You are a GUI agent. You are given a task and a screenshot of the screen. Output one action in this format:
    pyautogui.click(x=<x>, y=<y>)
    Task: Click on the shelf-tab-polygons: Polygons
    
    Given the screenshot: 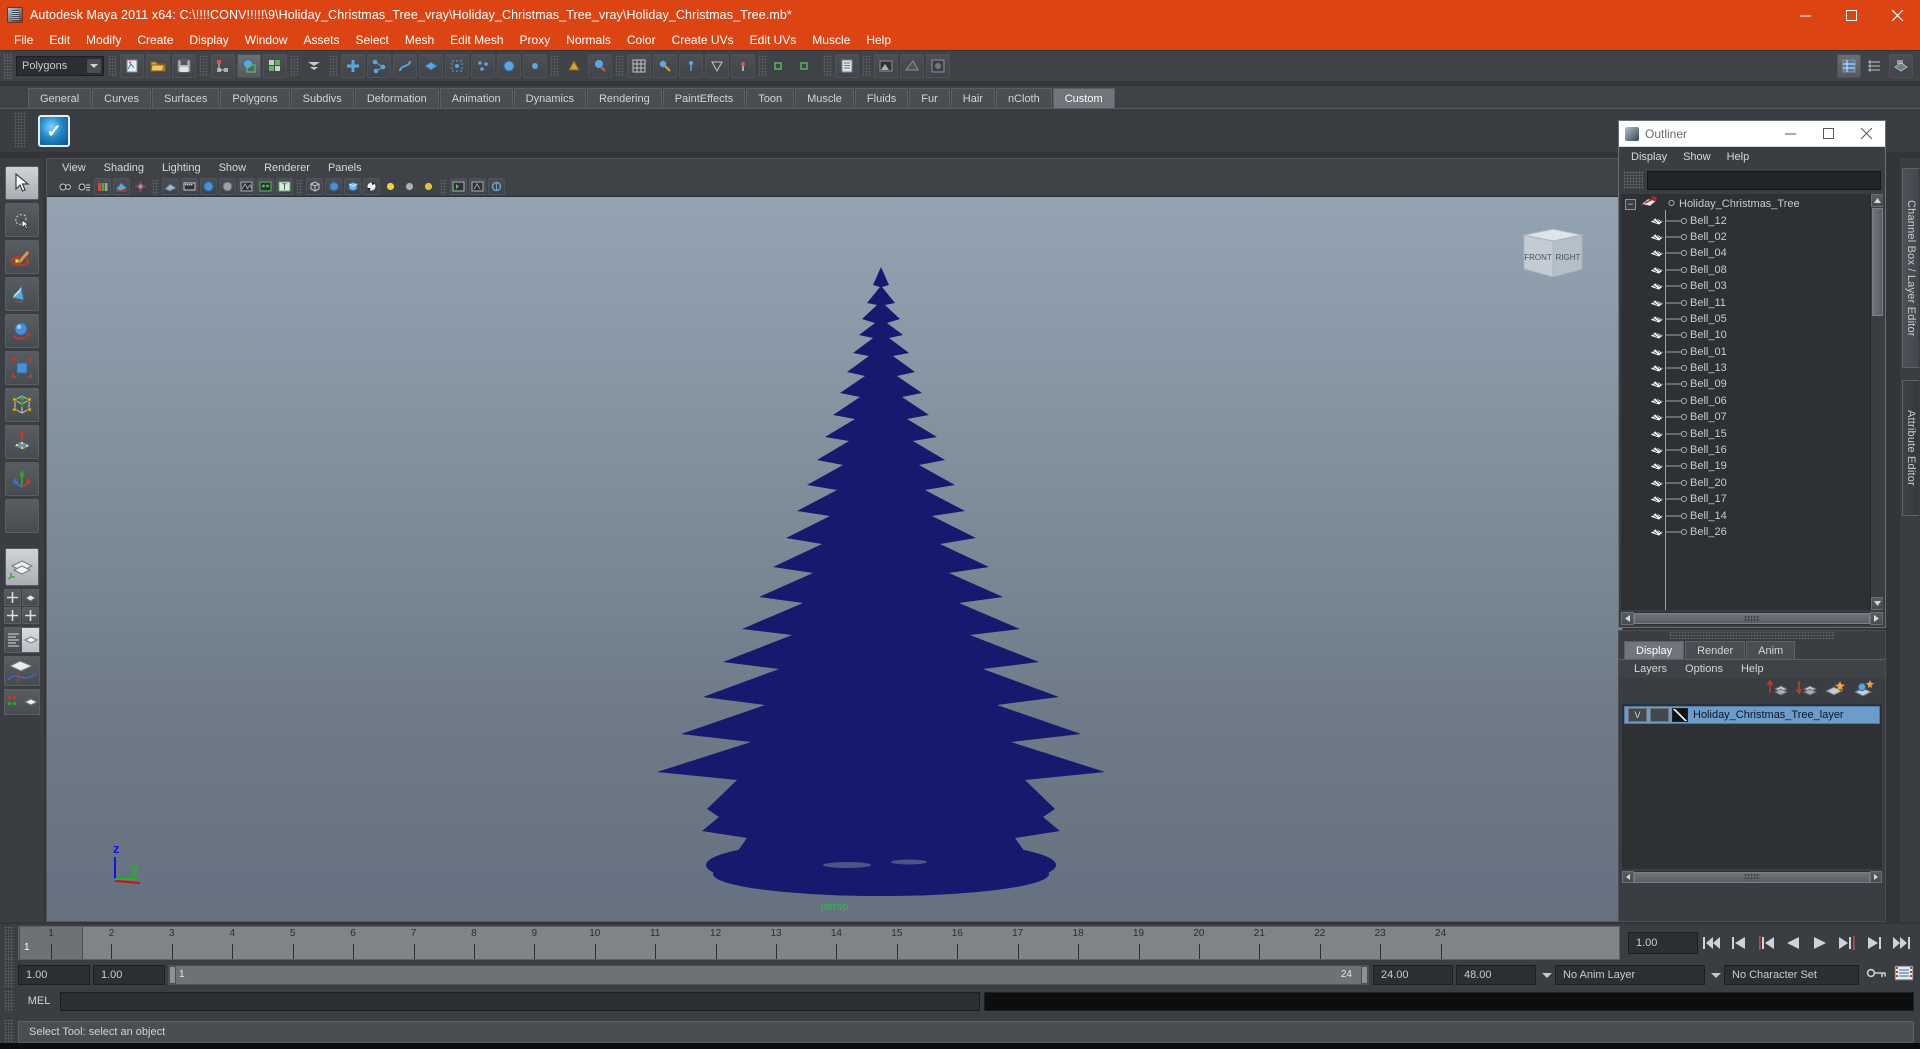 What is the action you would take?
    pyautogui.click(x=255, y=98)
    